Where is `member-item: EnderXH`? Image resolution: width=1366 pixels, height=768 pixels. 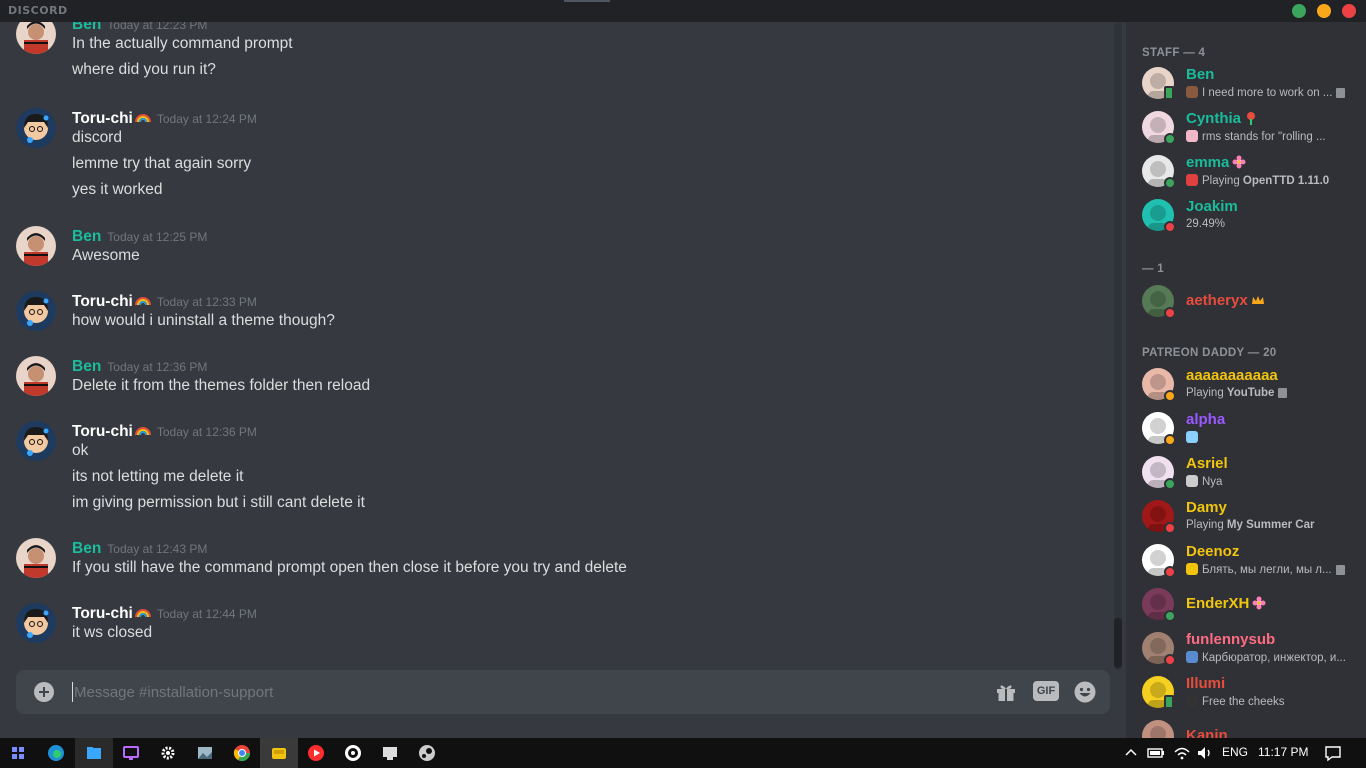 member-item: EnderXH is located at coordinates (1246, 604).